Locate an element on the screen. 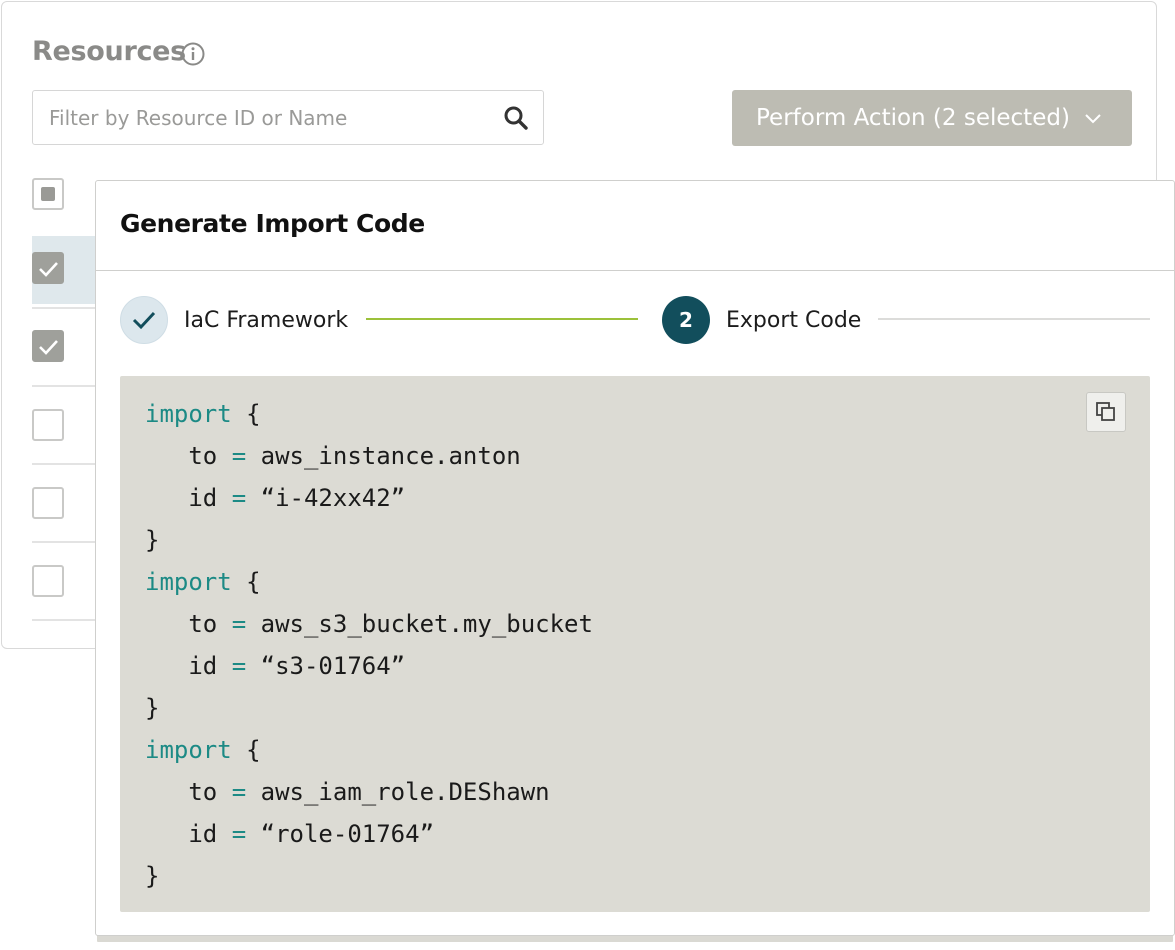  step-label-export-code: Export Code is located at coordinates (793, 320).